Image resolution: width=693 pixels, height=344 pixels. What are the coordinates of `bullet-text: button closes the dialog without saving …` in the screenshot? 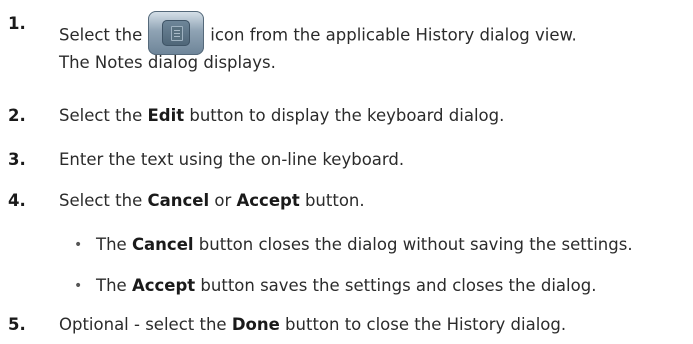 It's located at (413, 244).